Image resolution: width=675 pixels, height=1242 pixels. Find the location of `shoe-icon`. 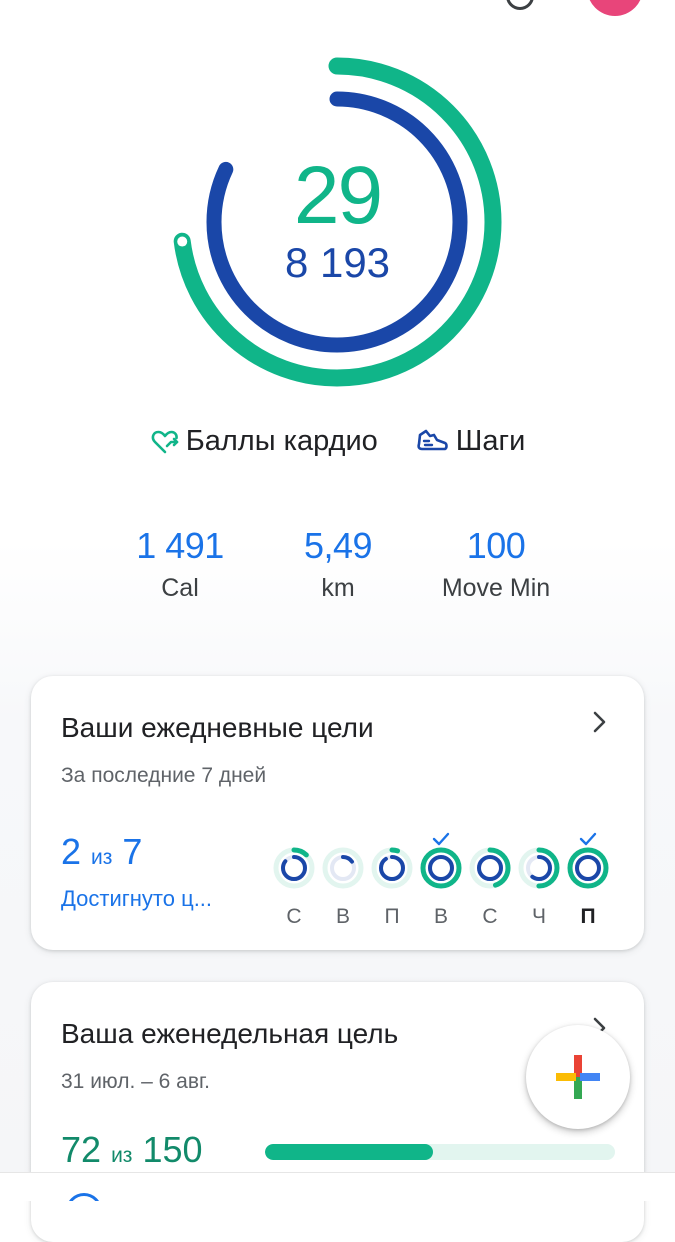

shoe-icon is located at coordinates (432, 439).